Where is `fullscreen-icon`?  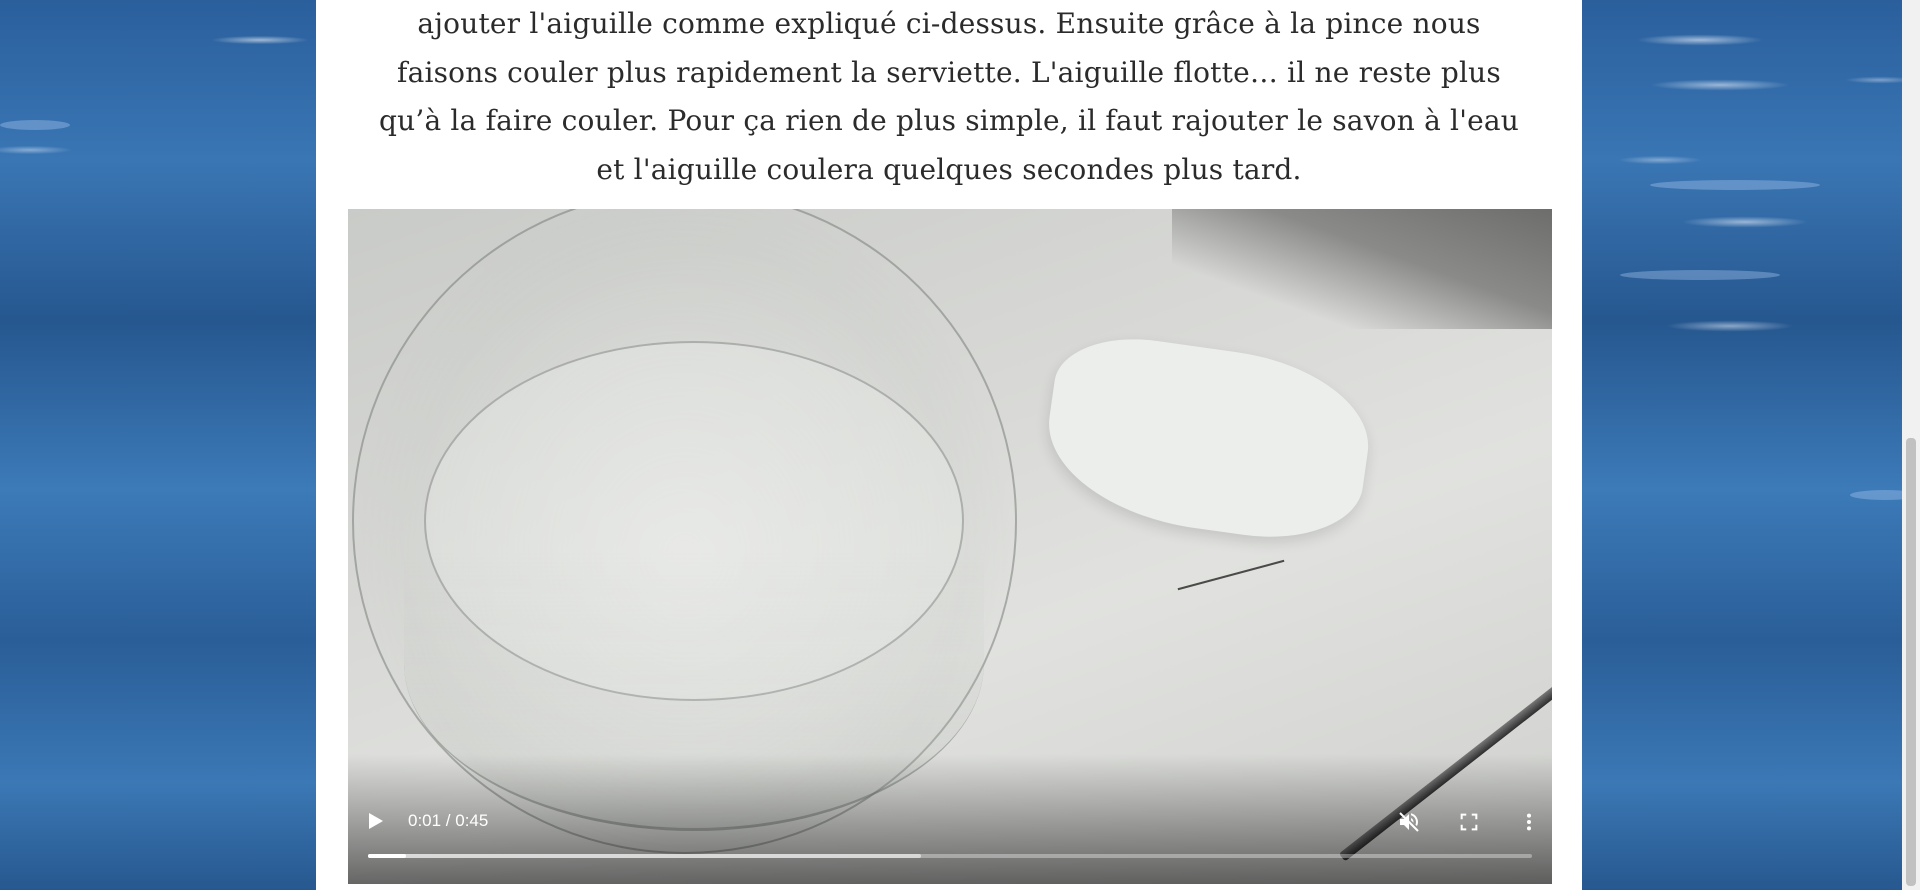
fullscreen-icon is located at coordinates (1469, 822).